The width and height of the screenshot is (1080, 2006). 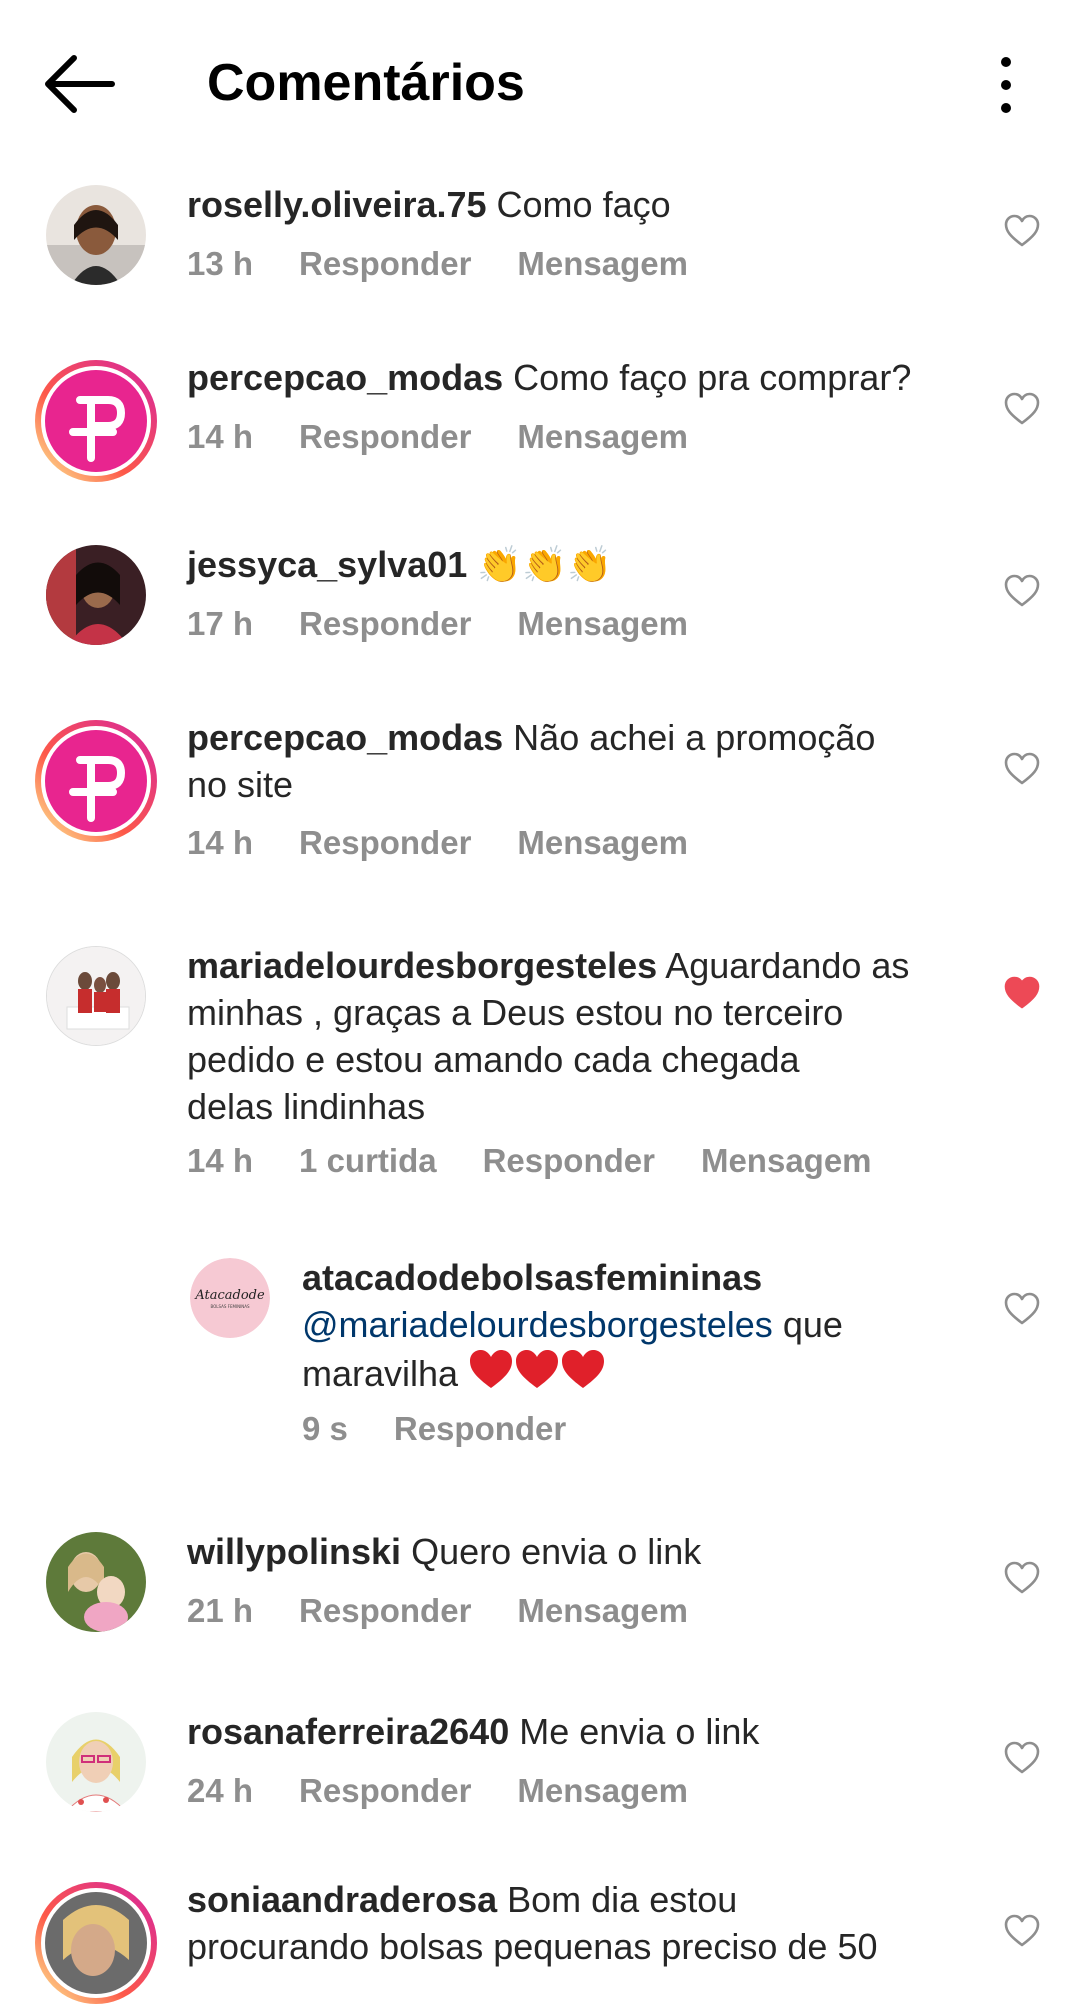 I want to click on avatar-brand-subtext: BOLSAS FEMININAS, so click(x=230, y=1306).